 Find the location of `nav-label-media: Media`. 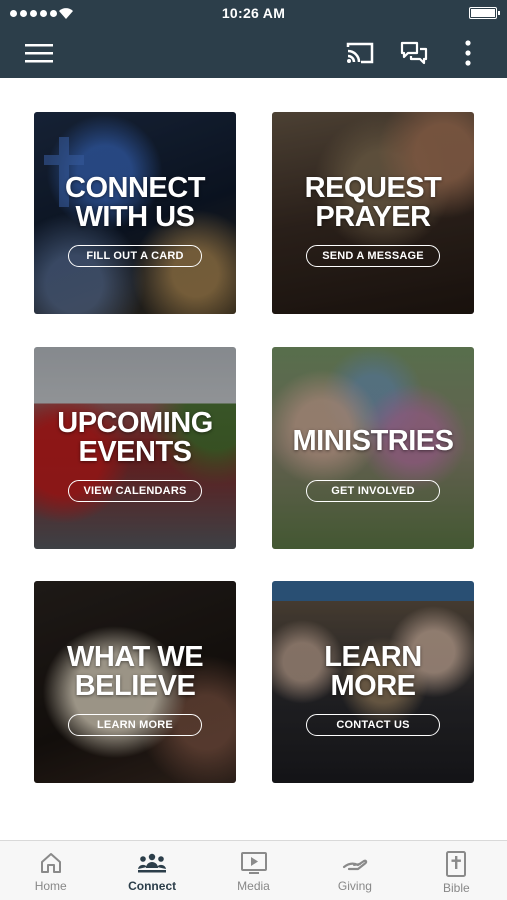

nav-label-media: Media is located at coordinates (253, 886).